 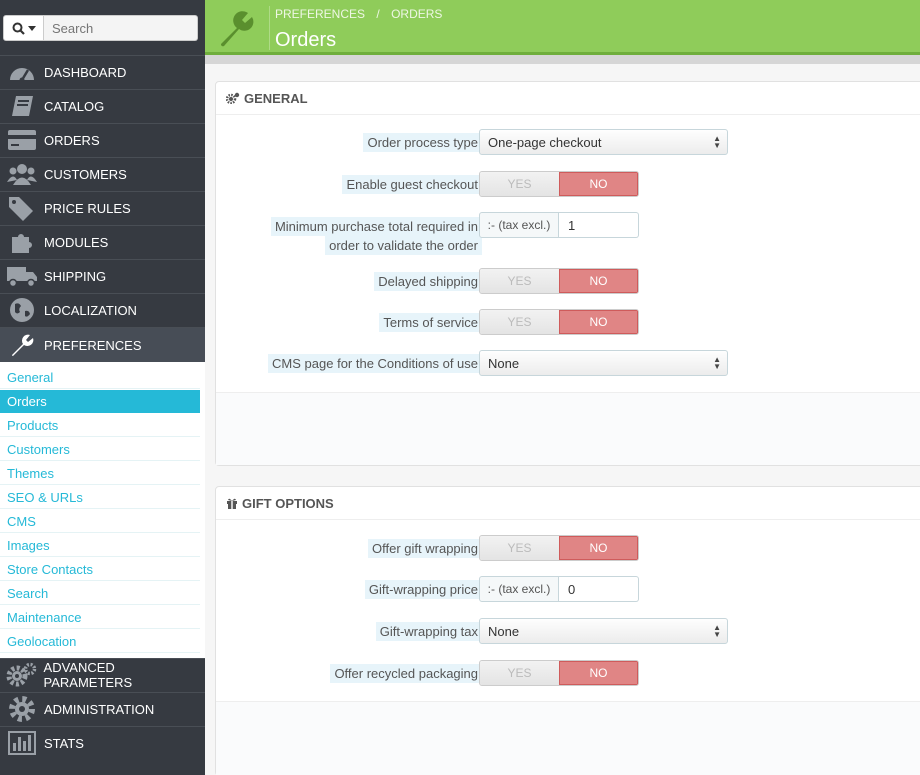 What do you see at coordinates (306, 40) in the screenshot?
I see `page-title: Orders` at bounding box center [306, 40].